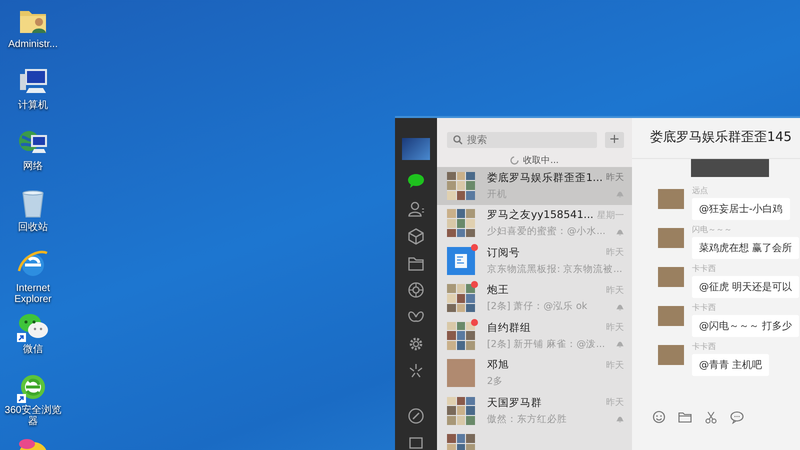 The height and width of the screenshot is (450, 800). What do you see at coordinates (746, 326) in the screenshot?
I see `message-bubble: @闪电～～～ 打多少` at bounding box center [746, 326].